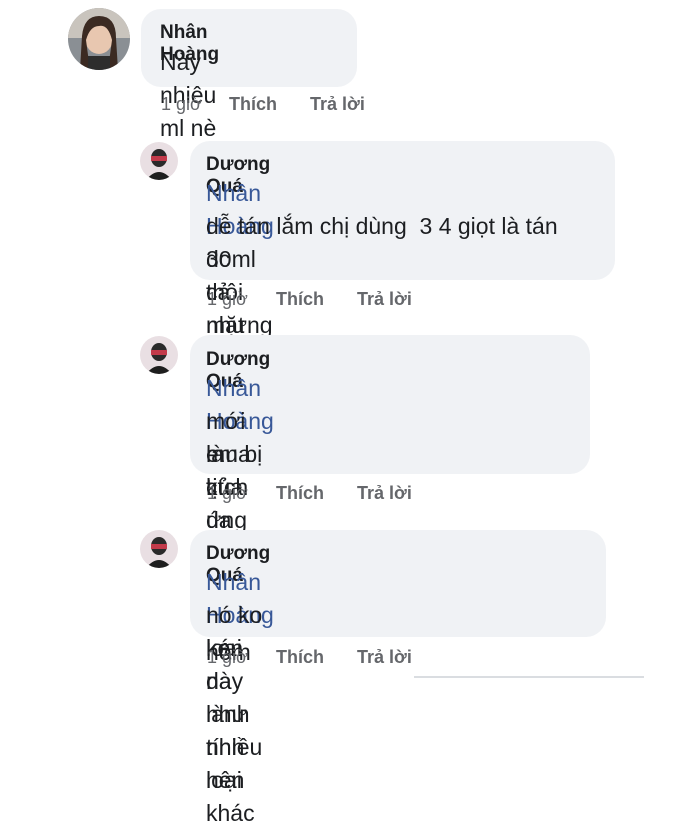  Describe the element at coordinates (382, 226) in the screenshot. I see `comment-text-line: dễ tán lắm chị dùng 3 4 giọt là tán` at that location.